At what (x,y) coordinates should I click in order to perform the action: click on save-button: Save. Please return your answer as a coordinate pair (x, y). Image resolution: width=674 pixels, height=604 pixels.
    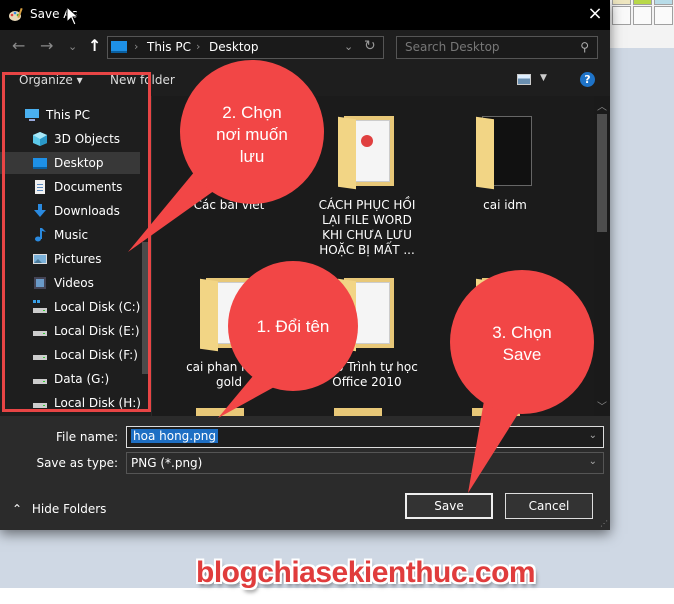
    Looking at the image, I should click on (449, 506).